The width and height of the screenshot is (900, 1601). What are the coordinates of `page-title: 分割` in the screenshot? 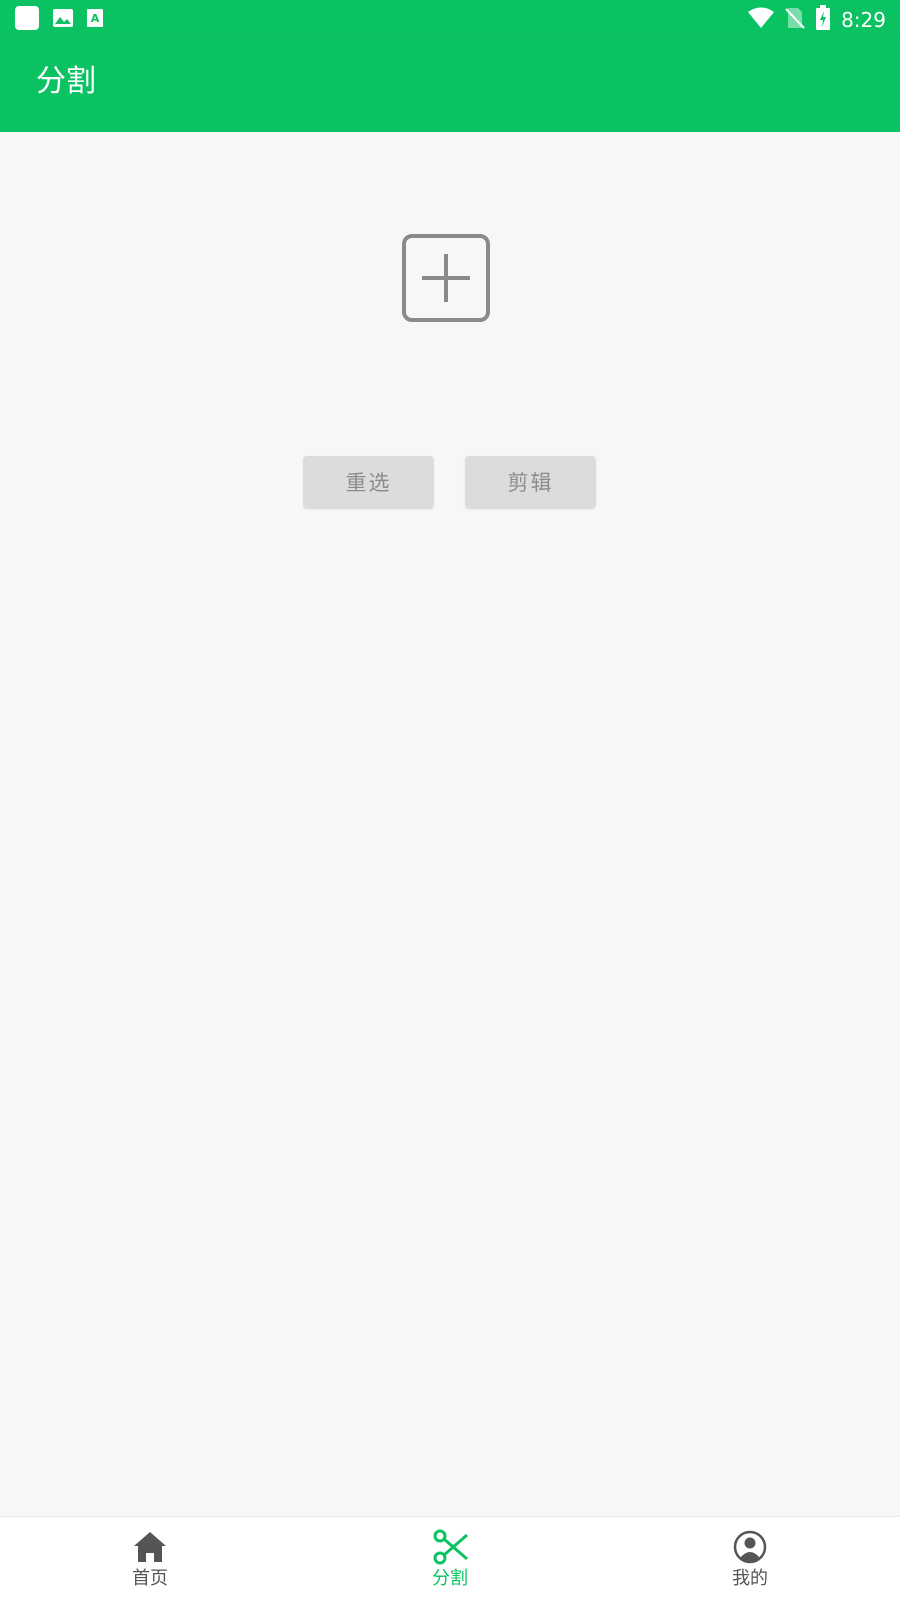 It's located at (66, 81).